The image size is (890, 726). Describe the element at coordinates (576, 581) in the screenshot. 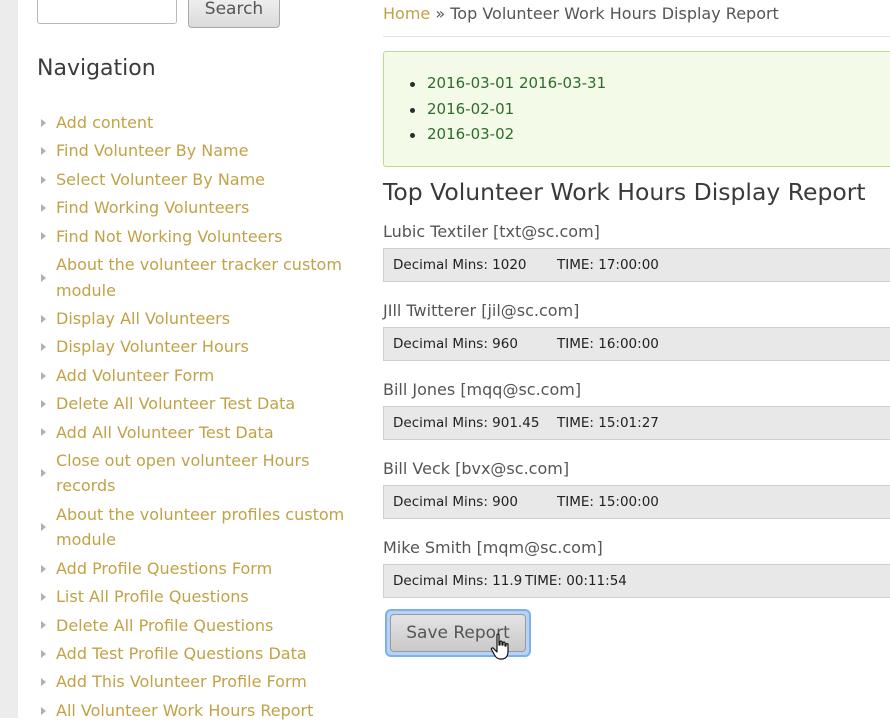

I see `time-value: TIME: 00:11:54` at that location.